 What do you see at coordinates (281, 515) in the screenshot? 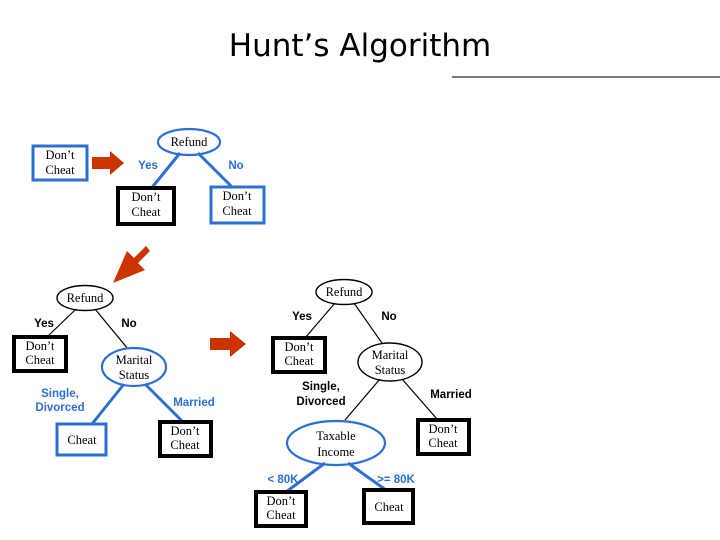
I see `tree3-leaf-lt80-line2: Cheat` at bounding box center [281, 515].